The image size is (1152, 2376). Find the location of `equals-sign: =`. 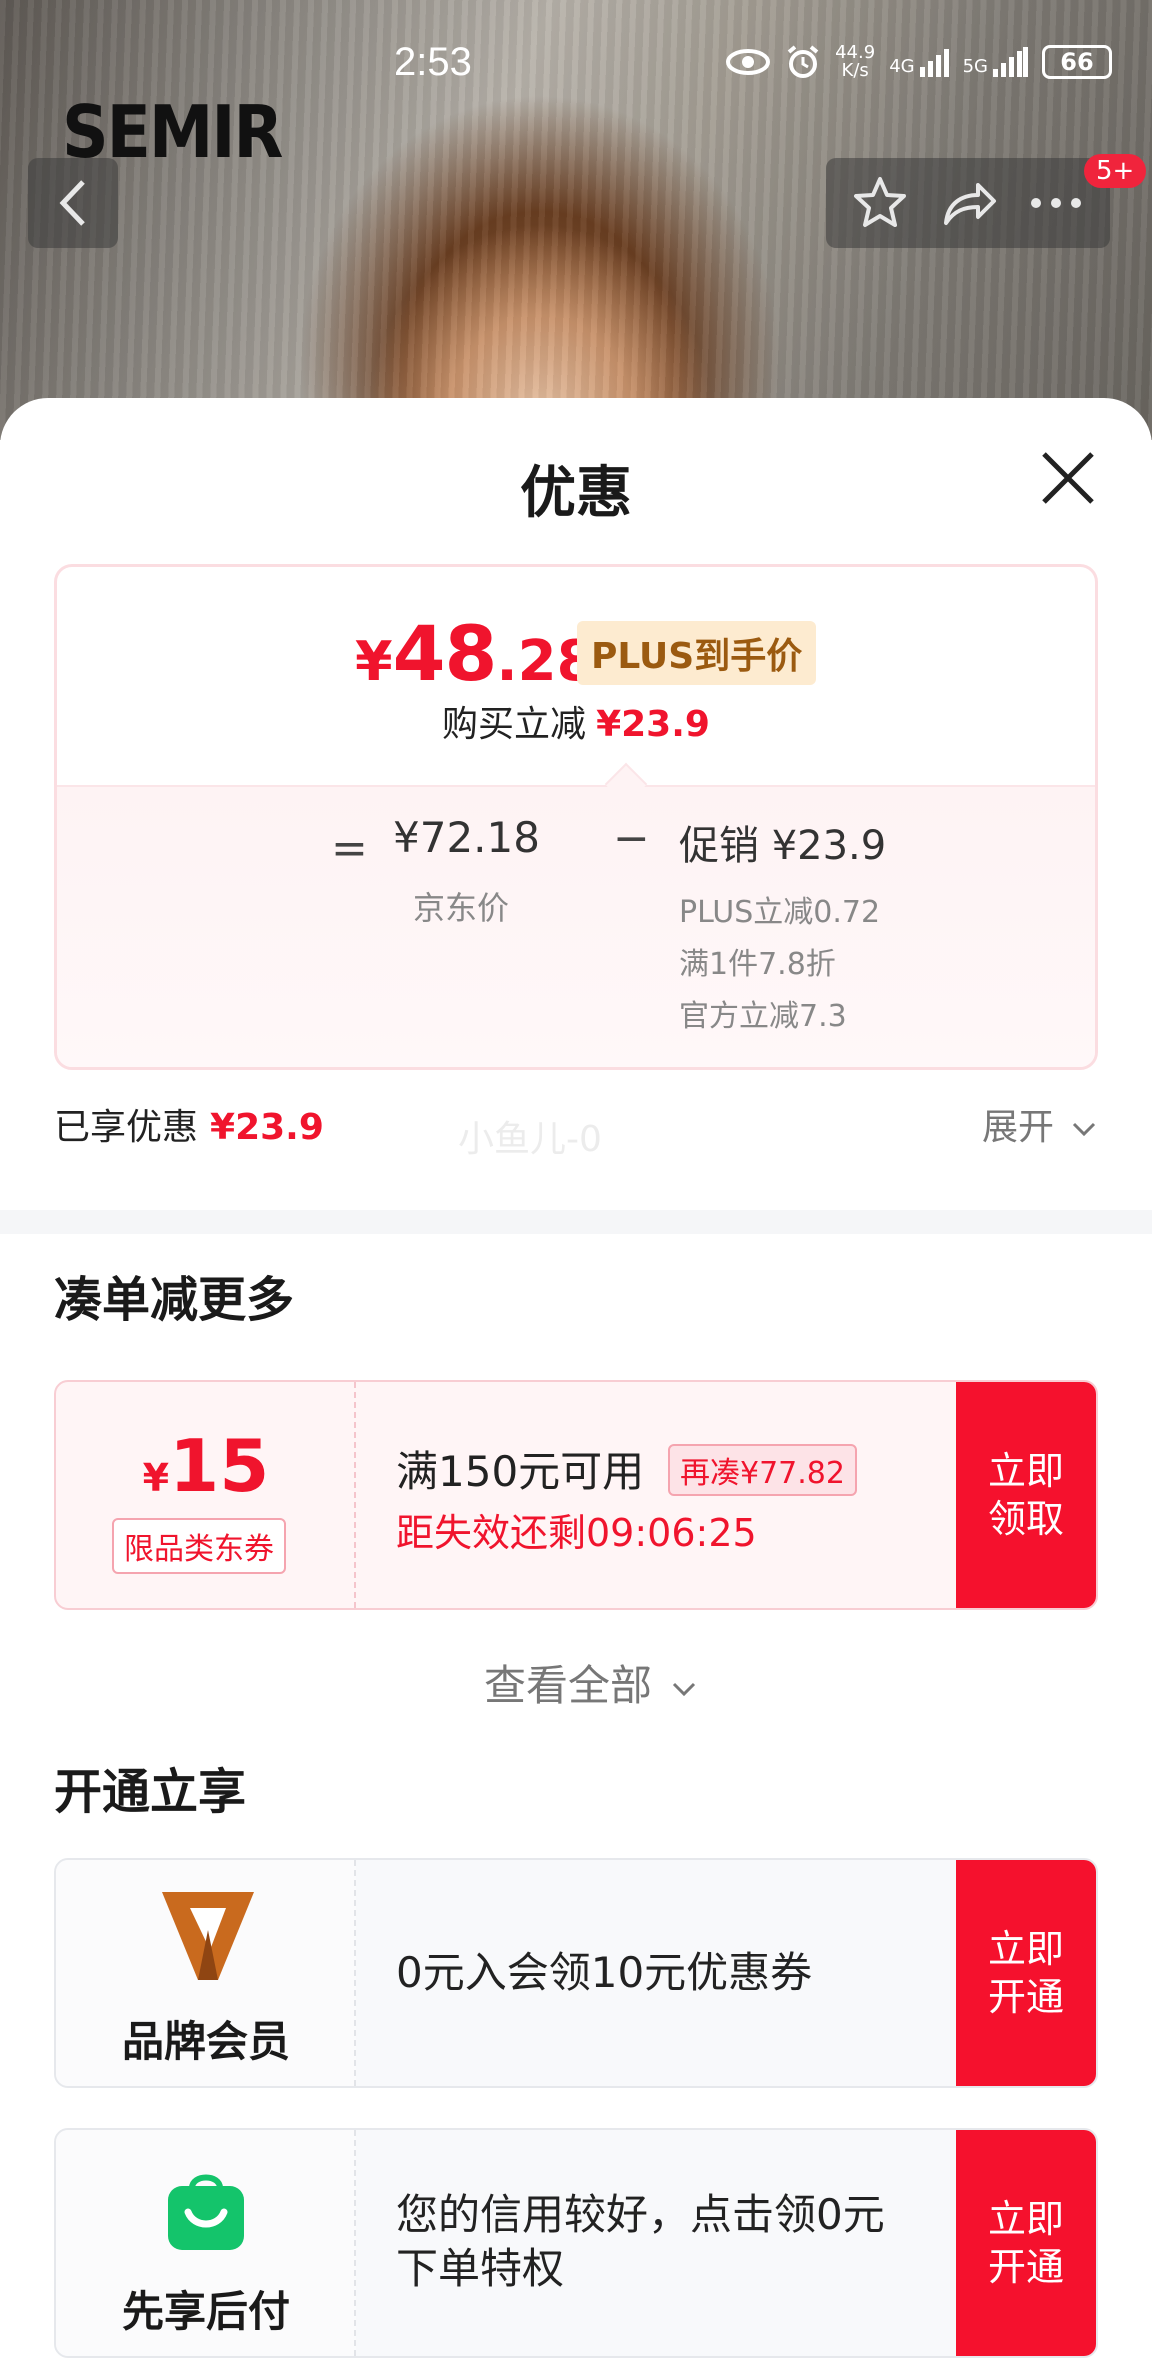

equals-sign: = is located at coordinates (349, 848).